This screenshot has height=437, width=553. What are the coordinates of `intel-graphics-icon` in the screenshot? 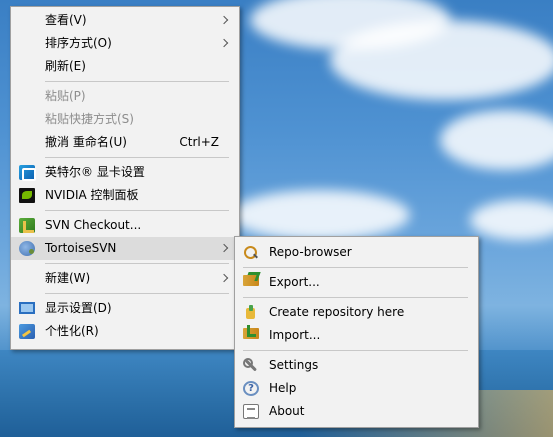 It's located at (27, 173).